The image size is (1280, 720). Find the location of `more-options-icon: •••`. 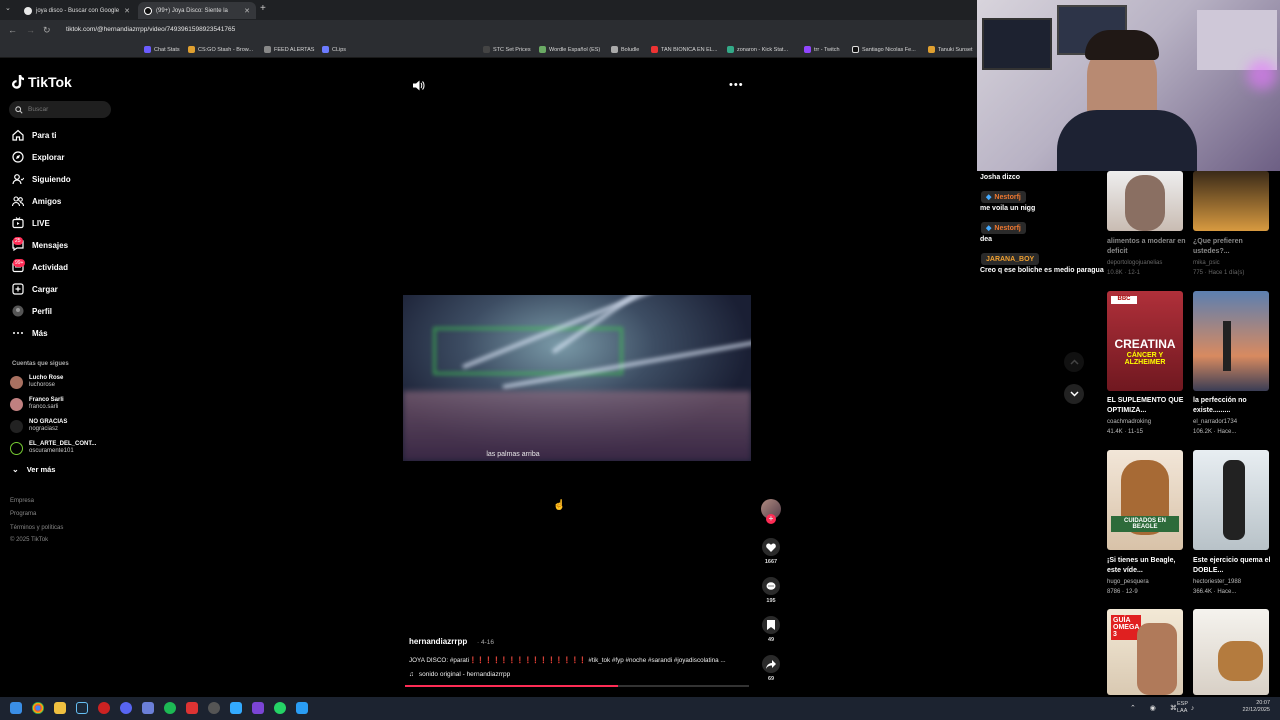

more-options-icon: ••• is located at coordinates (736, 85).